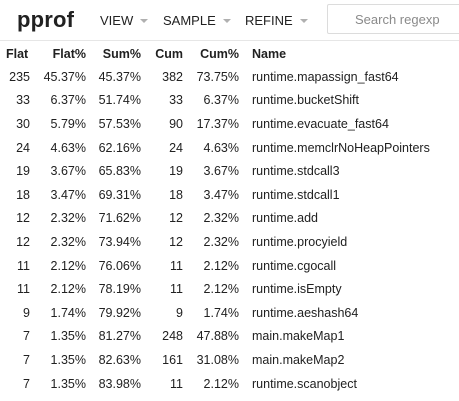 The width and height of the screenshot is (459, 401). What do you see at coordinates (226, 100) in the screenshot?
I see `table-row: 33 6.37% 51.74% 33 6.37% runtime.bucketShift` at bounding box center [226, 100].